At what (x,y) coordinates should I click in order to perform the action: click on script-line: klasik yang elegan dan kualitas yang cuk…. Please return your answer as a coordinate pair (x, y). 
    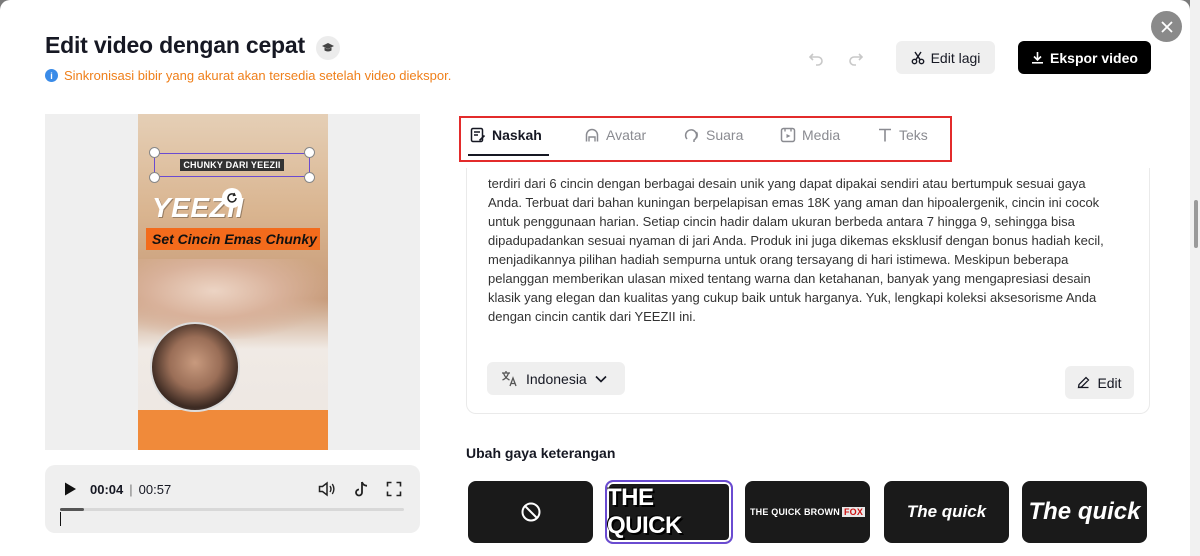
    Looking at the image, I should click on (792, 297).